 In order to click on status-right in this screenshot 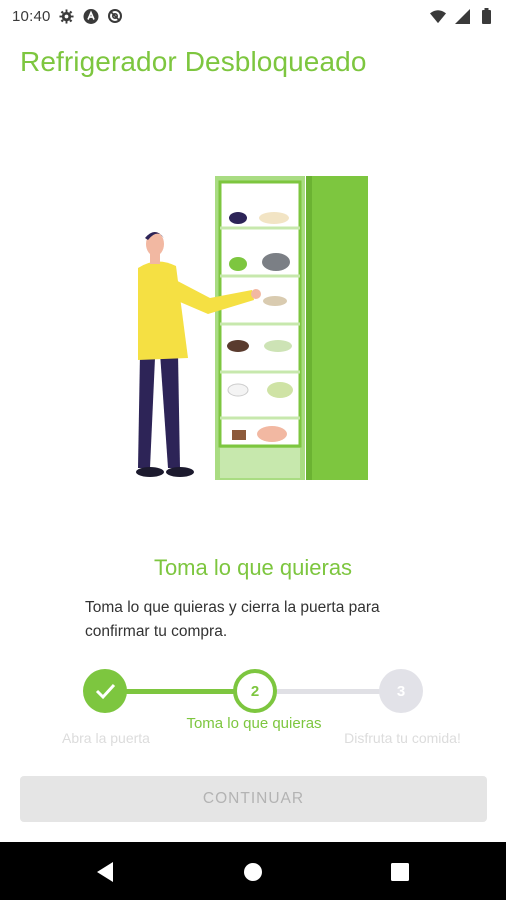, I will do `click(462, 16)`.